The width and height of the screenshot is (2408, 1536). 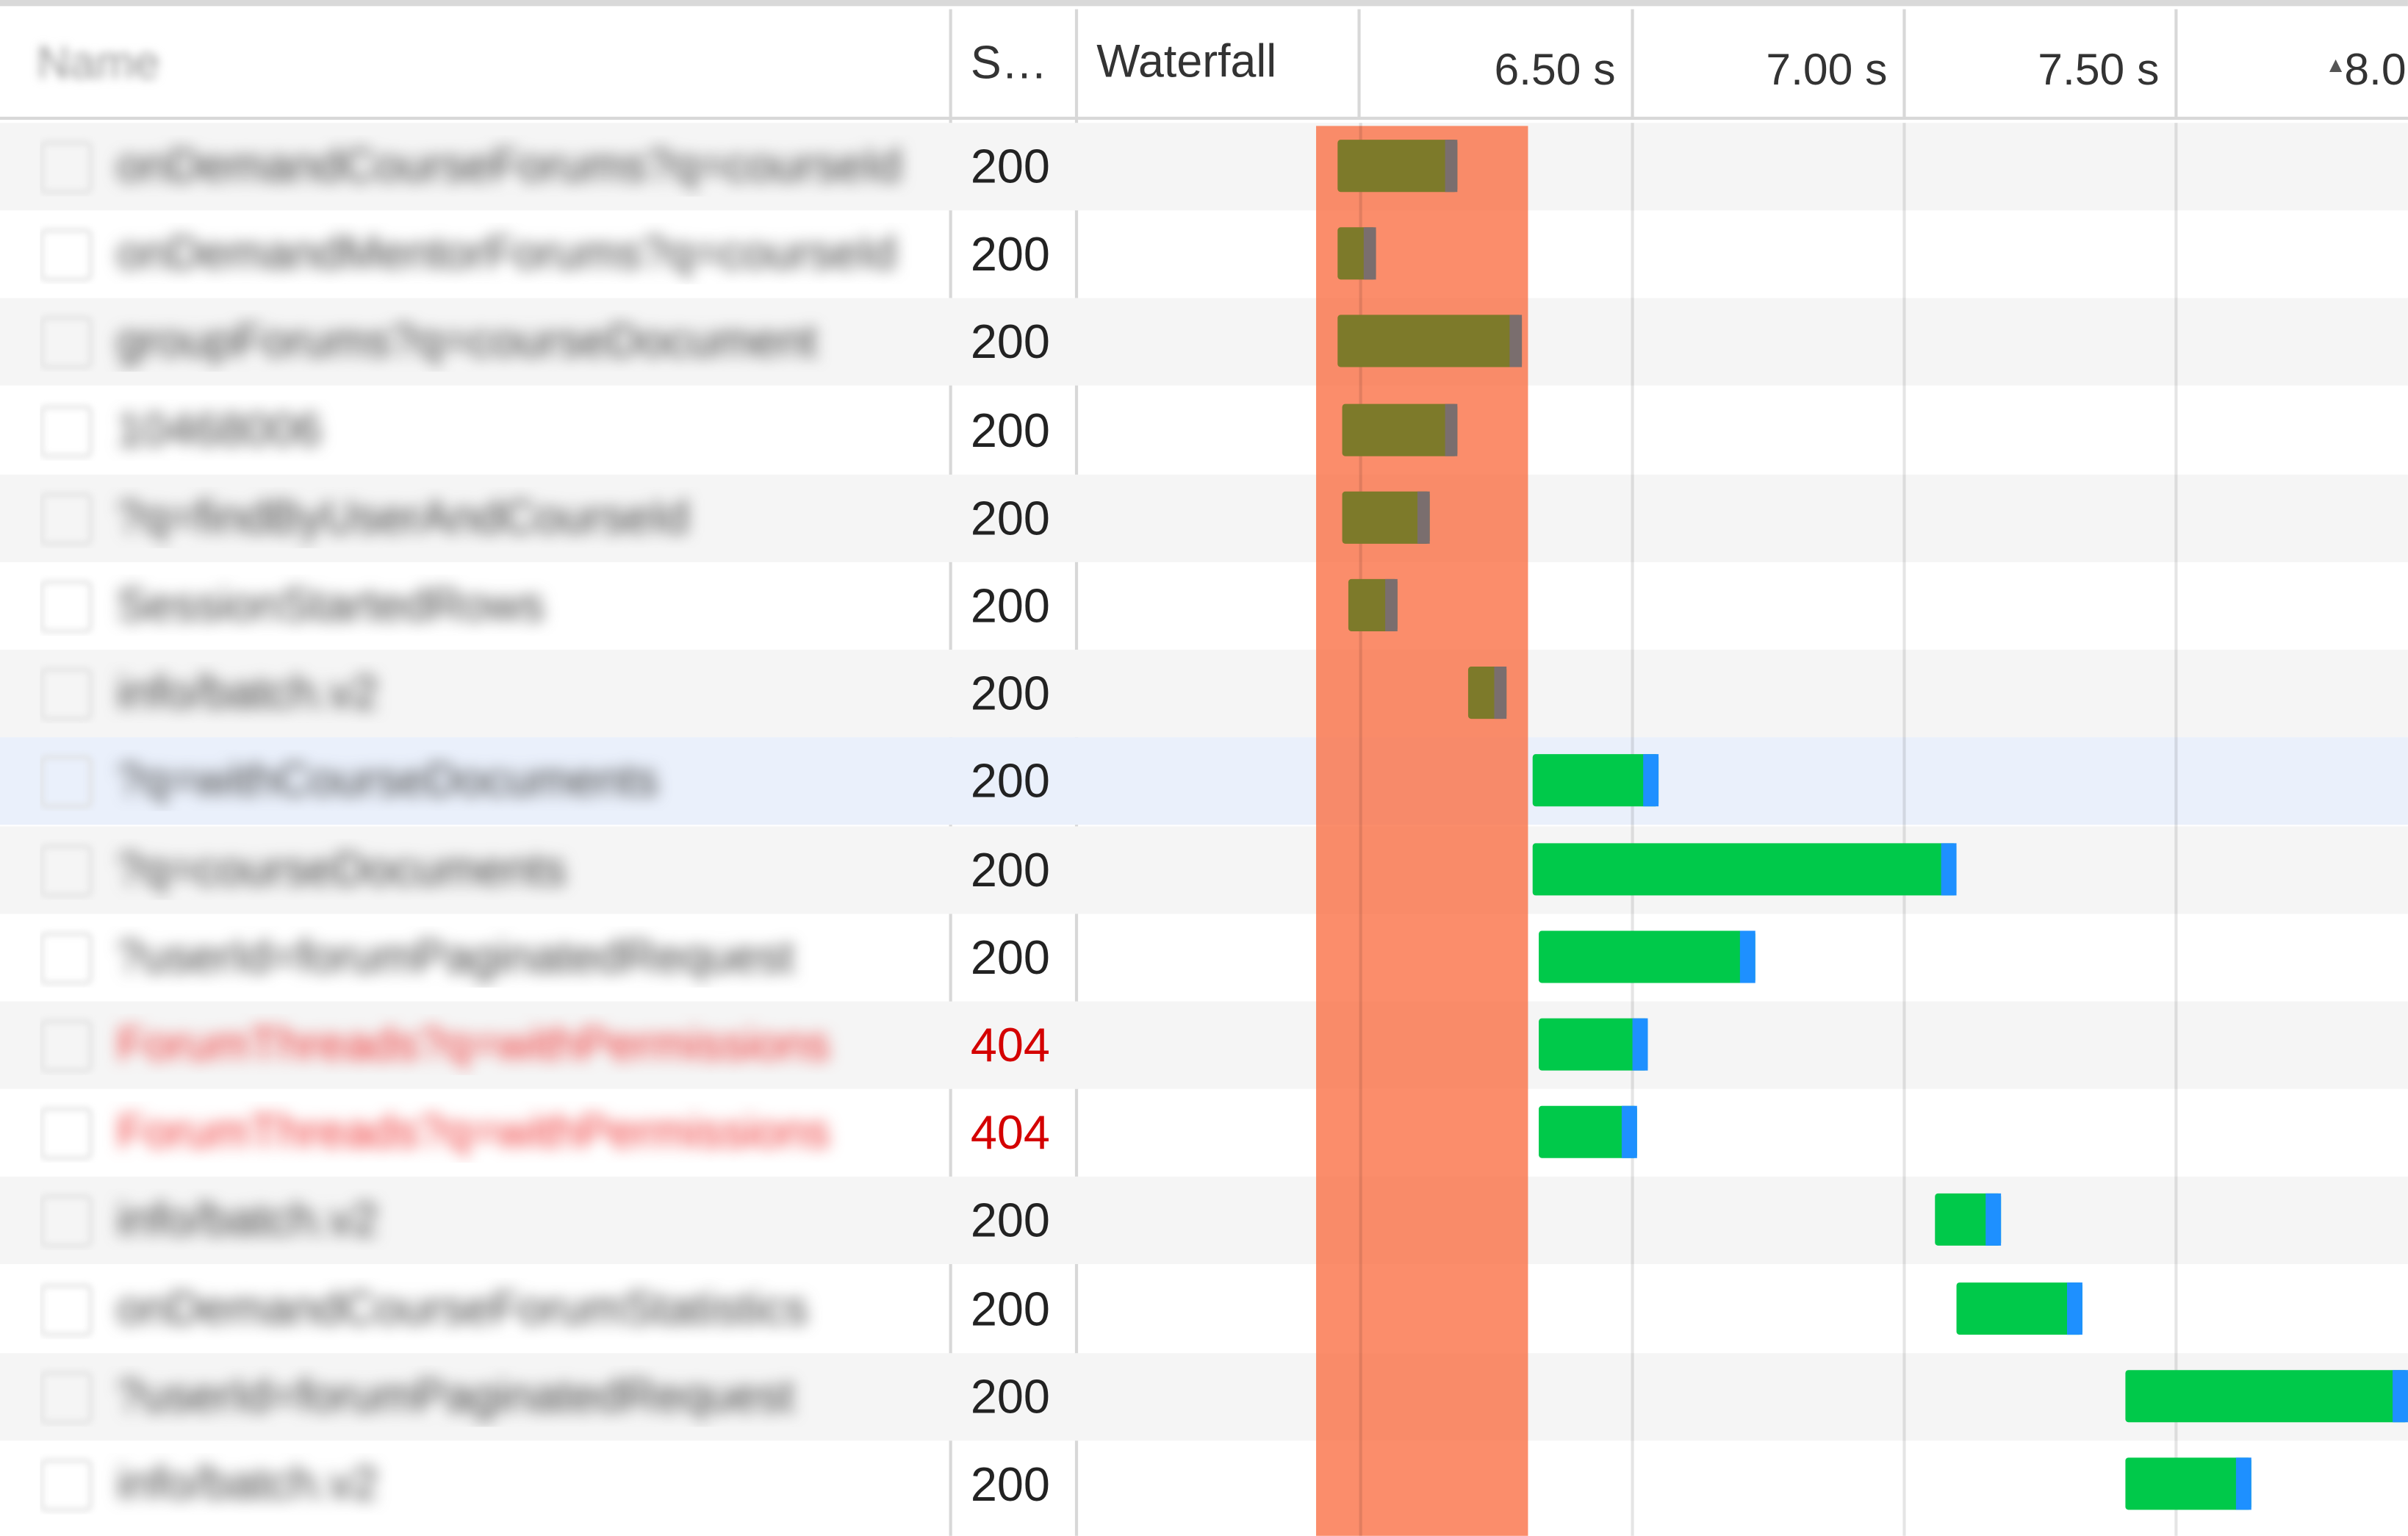 What do you see at coordinates (466, 342) in the screenshot?
I see `request-name: groupForums?q=courseDocument` at bounding box center [466, 342].